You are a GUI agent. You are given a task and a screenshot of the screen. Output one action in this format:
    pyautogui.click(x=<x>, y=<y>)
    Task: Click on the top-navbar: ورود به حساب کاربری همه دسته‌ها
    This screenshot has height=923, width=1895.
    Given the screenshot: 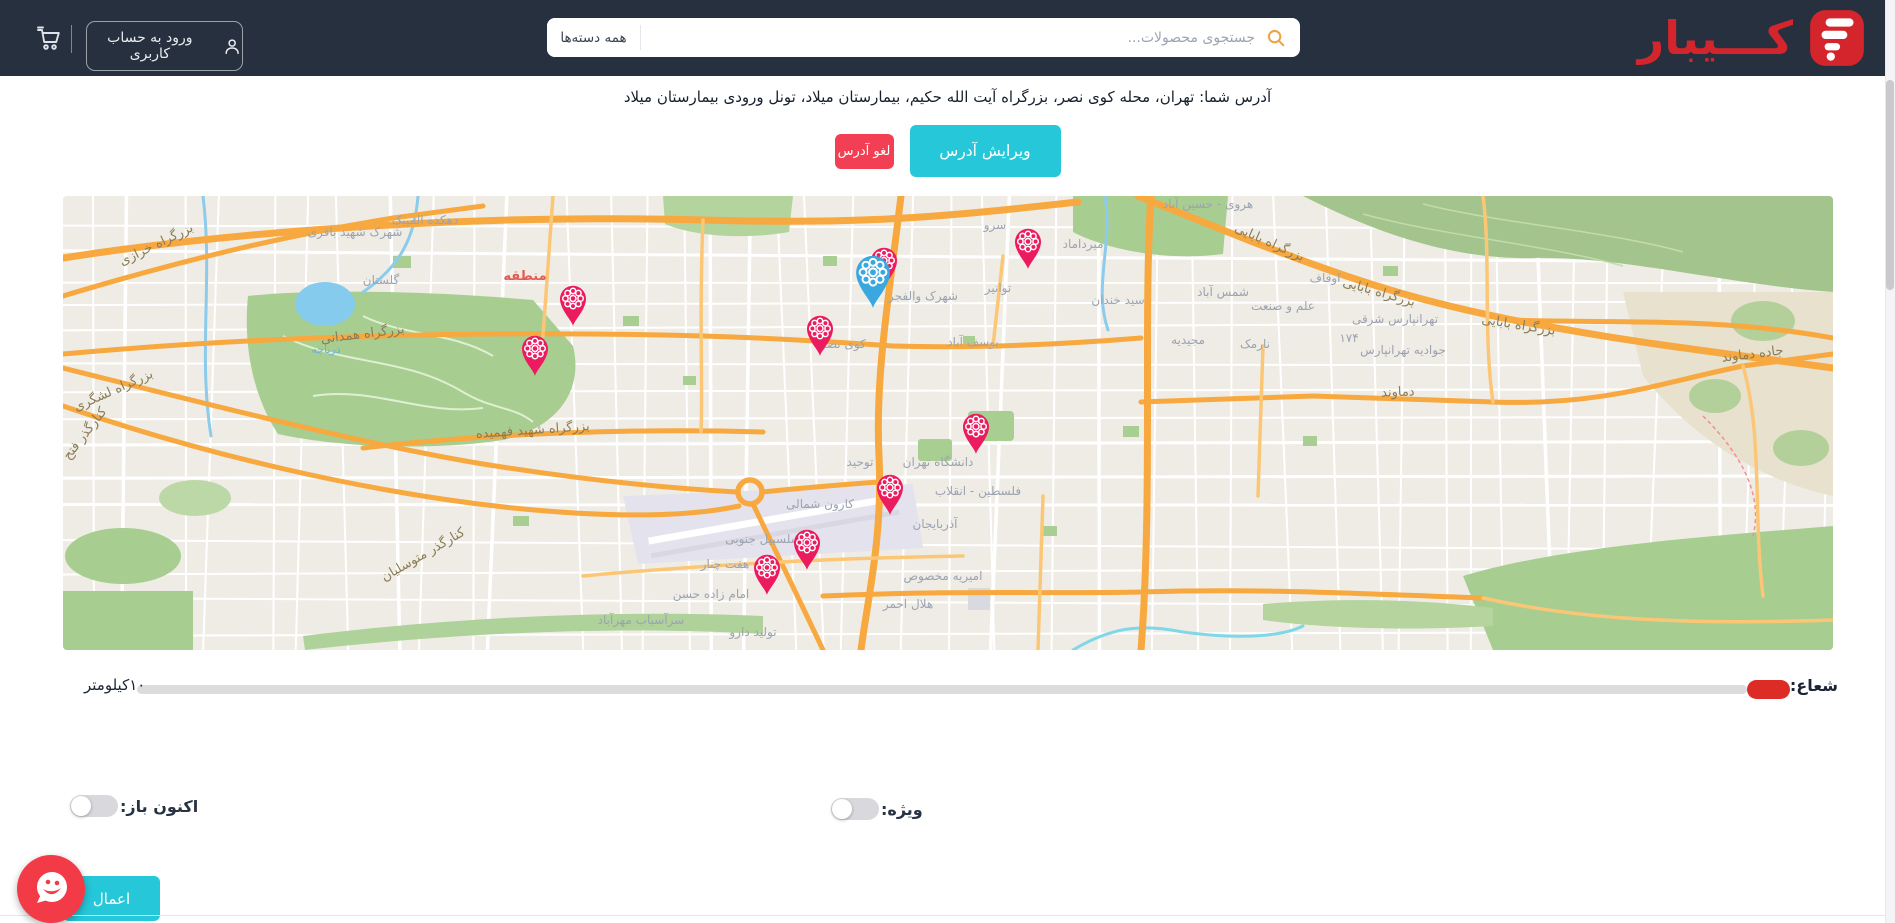 What is the action you would take?
    pyautogui.click(x=947, y=38)
    